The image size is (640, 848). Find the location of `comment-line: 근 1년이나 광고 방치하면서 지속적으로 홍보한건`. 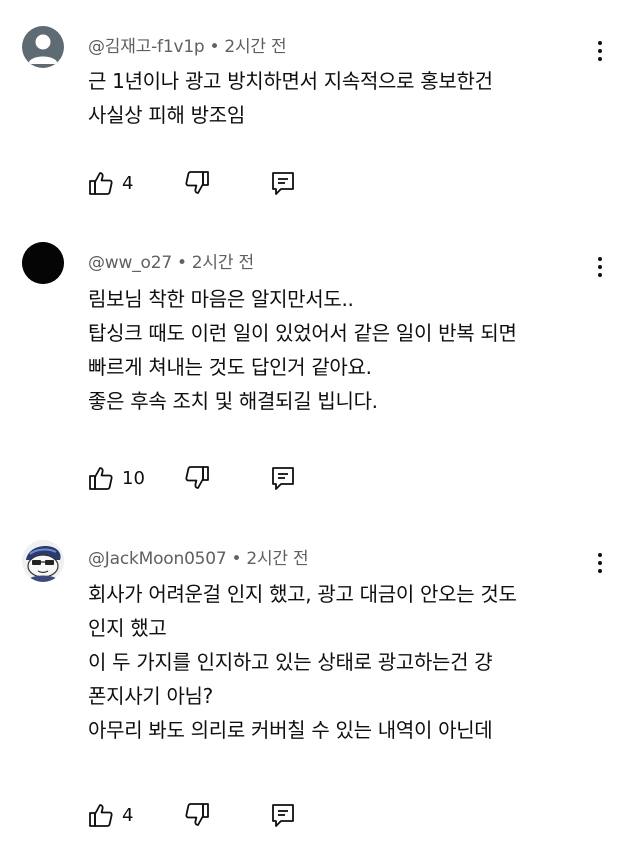

comment-line: 근 1년이나 광고 방치하면서 지속적으로 홍보한건 is located at coordinates (290, 81).